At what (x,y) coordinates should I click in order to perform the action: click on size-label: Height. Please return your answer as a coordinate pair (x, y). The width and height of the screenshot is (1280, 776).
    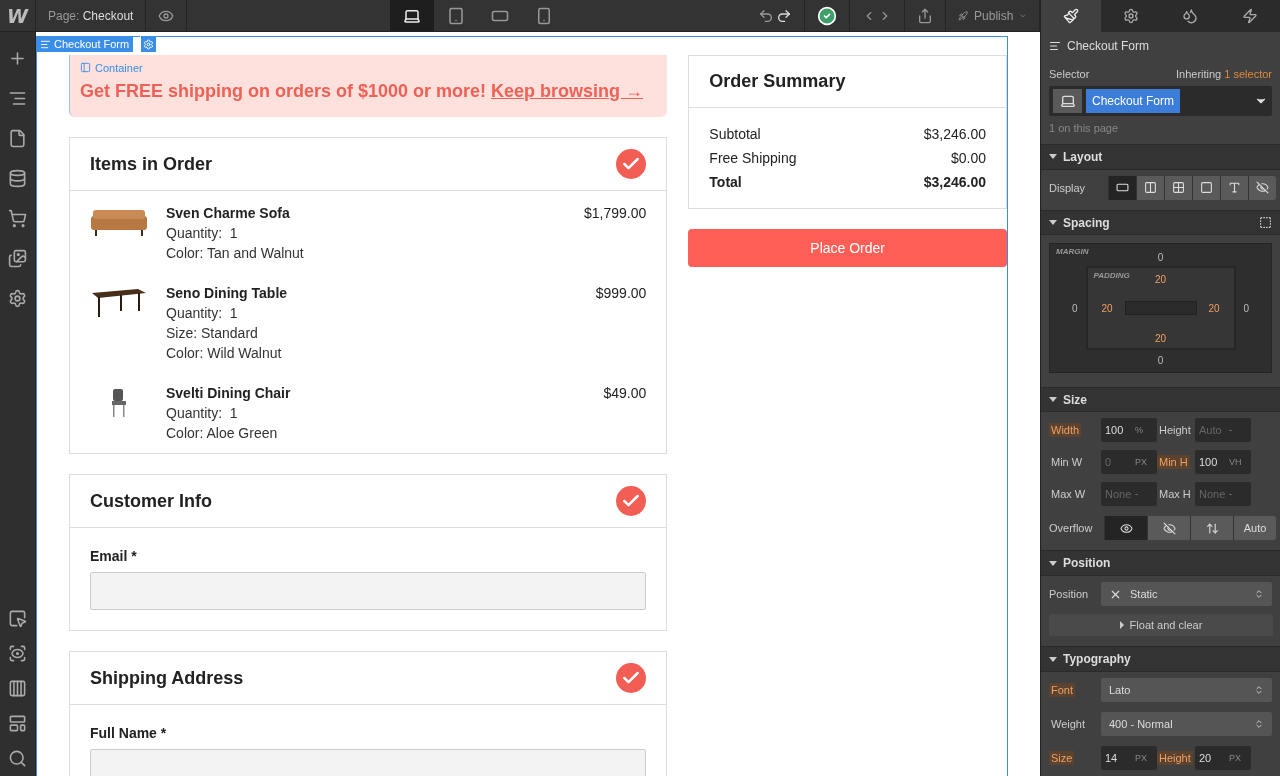
    Looking at the image, I should click on (1175, 430).